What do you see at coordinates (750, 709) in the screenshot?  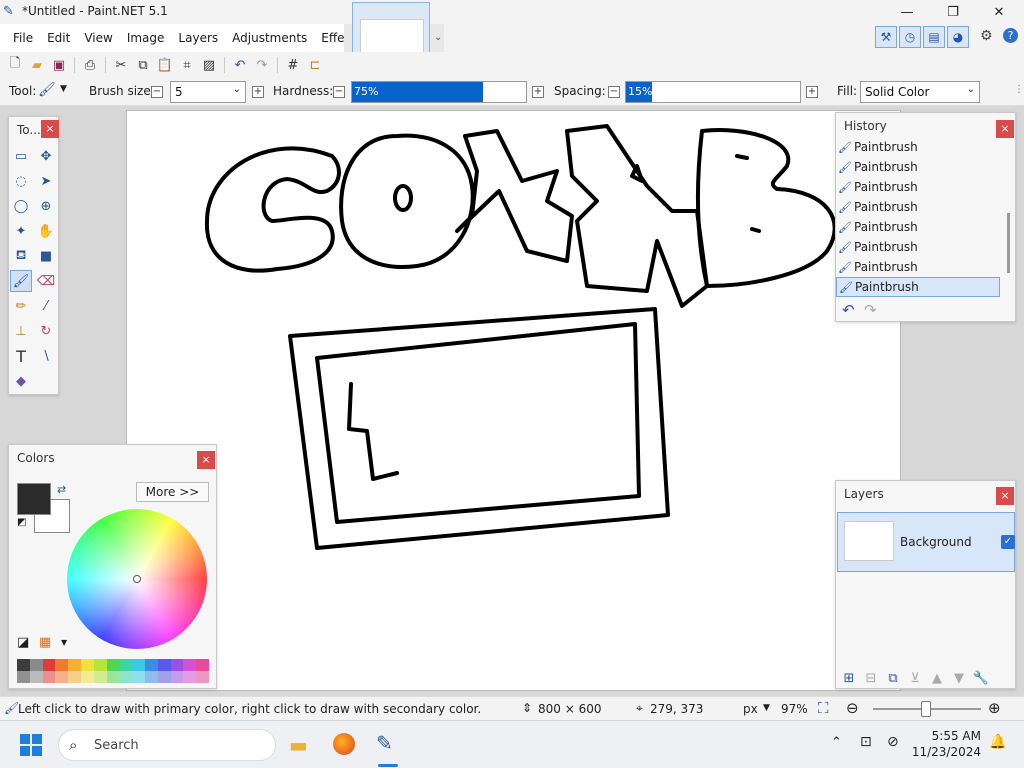 I see `units-selector: px` at bounding box center [750, 709].